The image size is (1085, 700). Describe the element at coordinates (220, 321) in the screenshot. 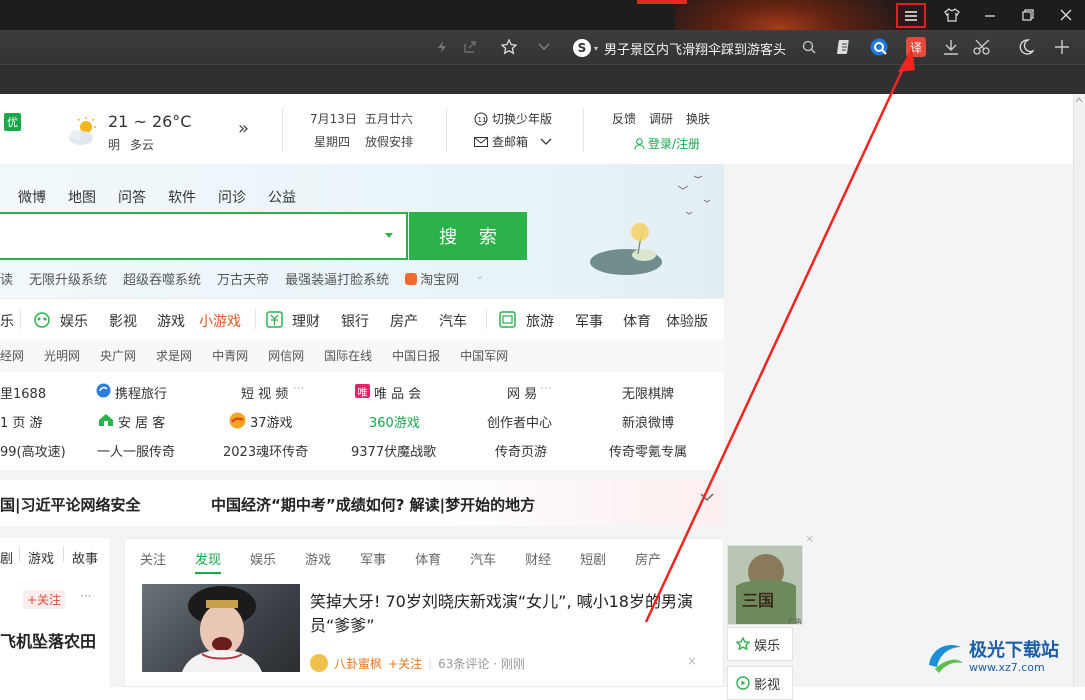

I see `category-mini-games: 小游戏` at that location.